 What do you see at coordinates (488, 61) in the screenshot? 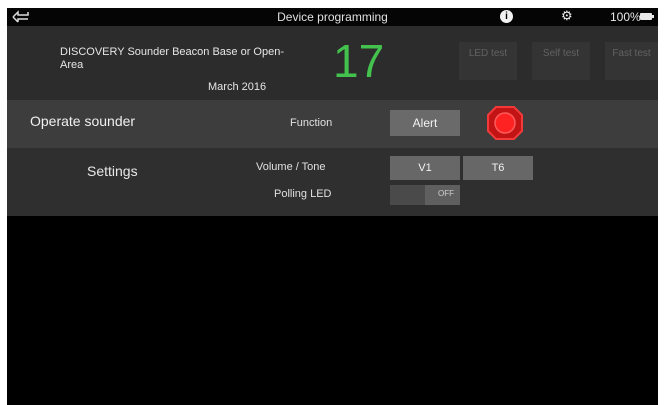
I see `led-test-button: LED test` at bounding box center [488, 61].